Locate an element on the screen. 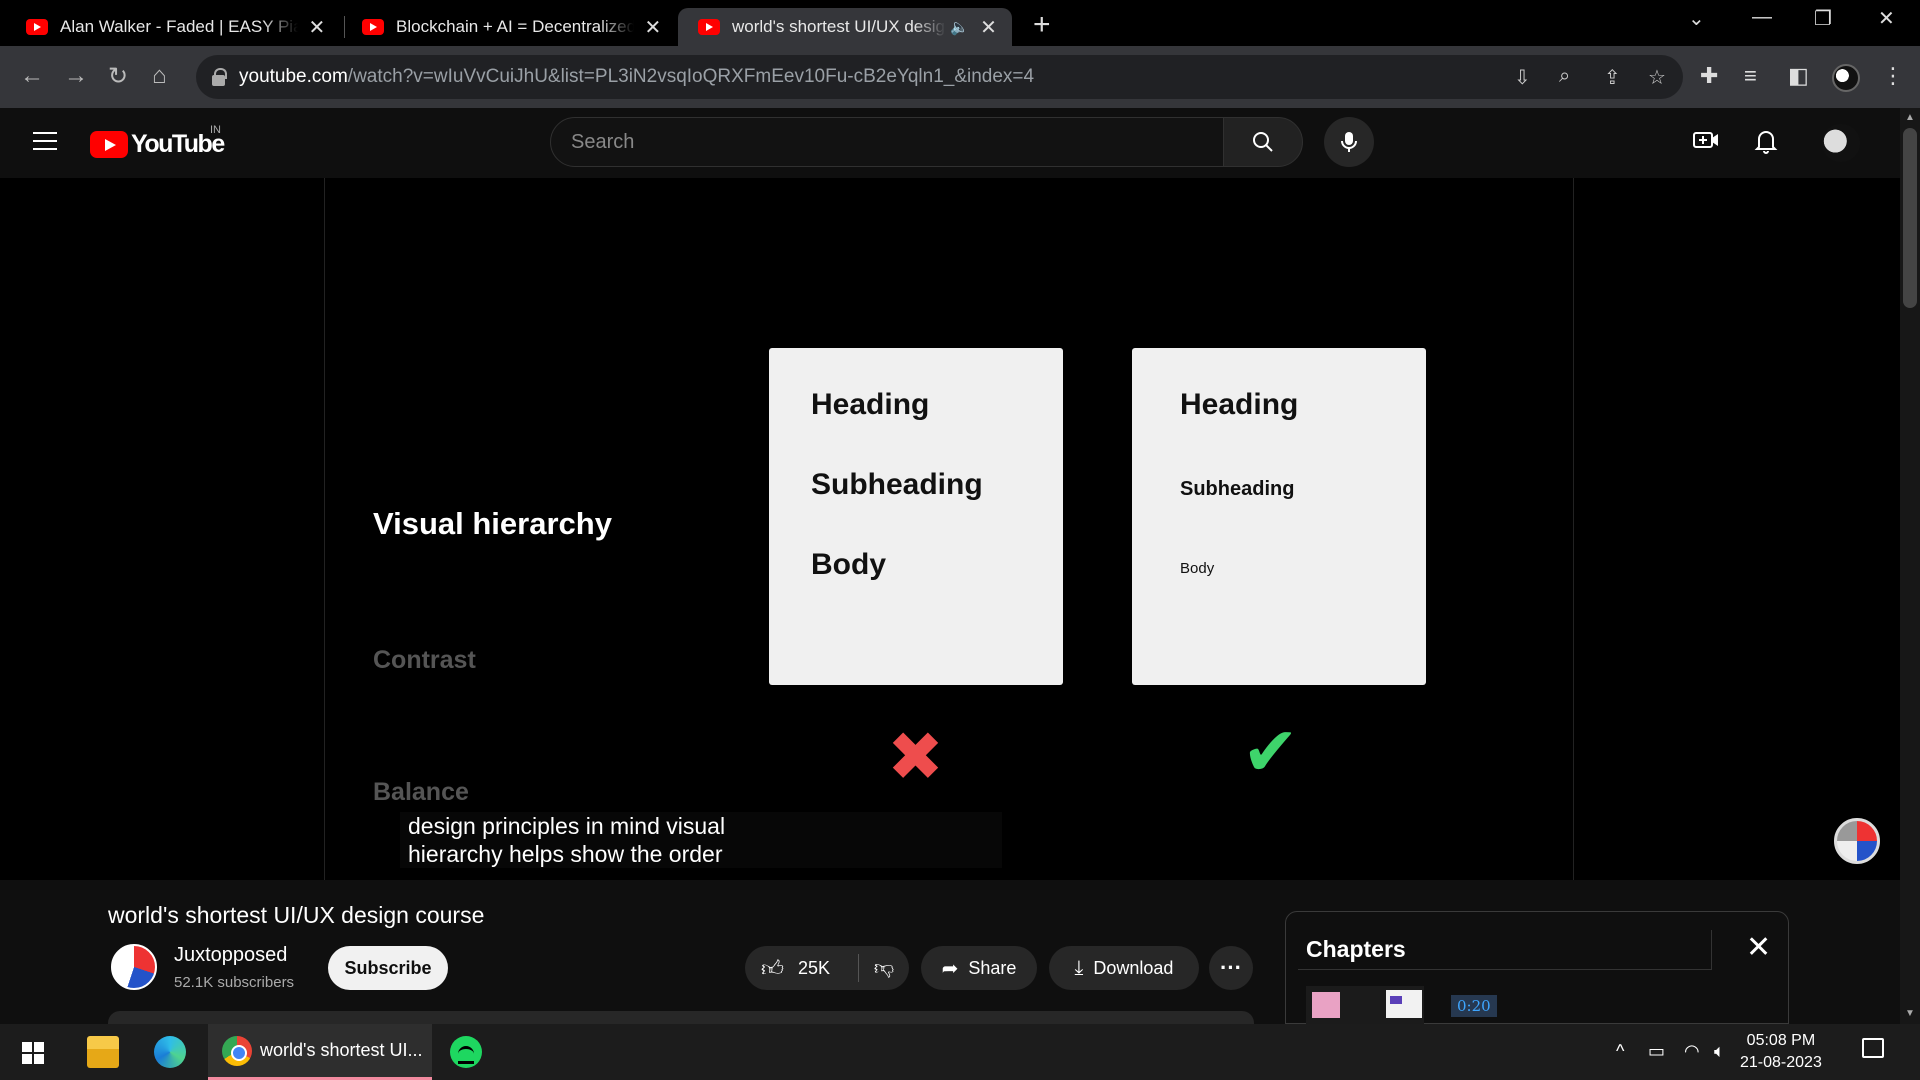 Image resolution: width=1920 pixels, height=1080 pixels. volume-icon: 🔈︎ is located at coordinates (1719, 1051).